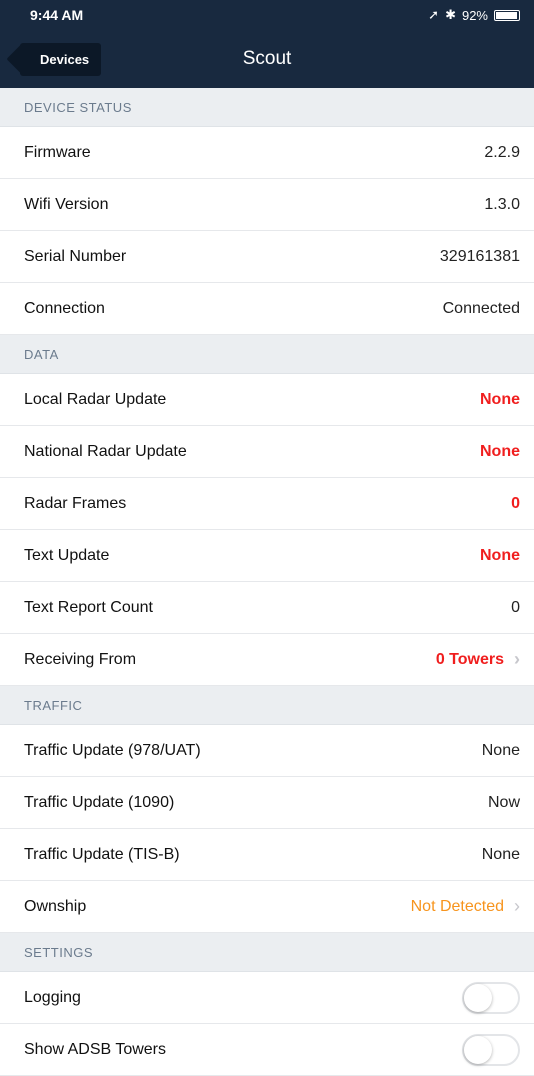 The width and height of the screenshot is (534, 1076). Describe the element at coordinates (267, 855) in the screenshot. I see `row-traffic-tis-b: Traffic Update (TIS-B) None` at that location.